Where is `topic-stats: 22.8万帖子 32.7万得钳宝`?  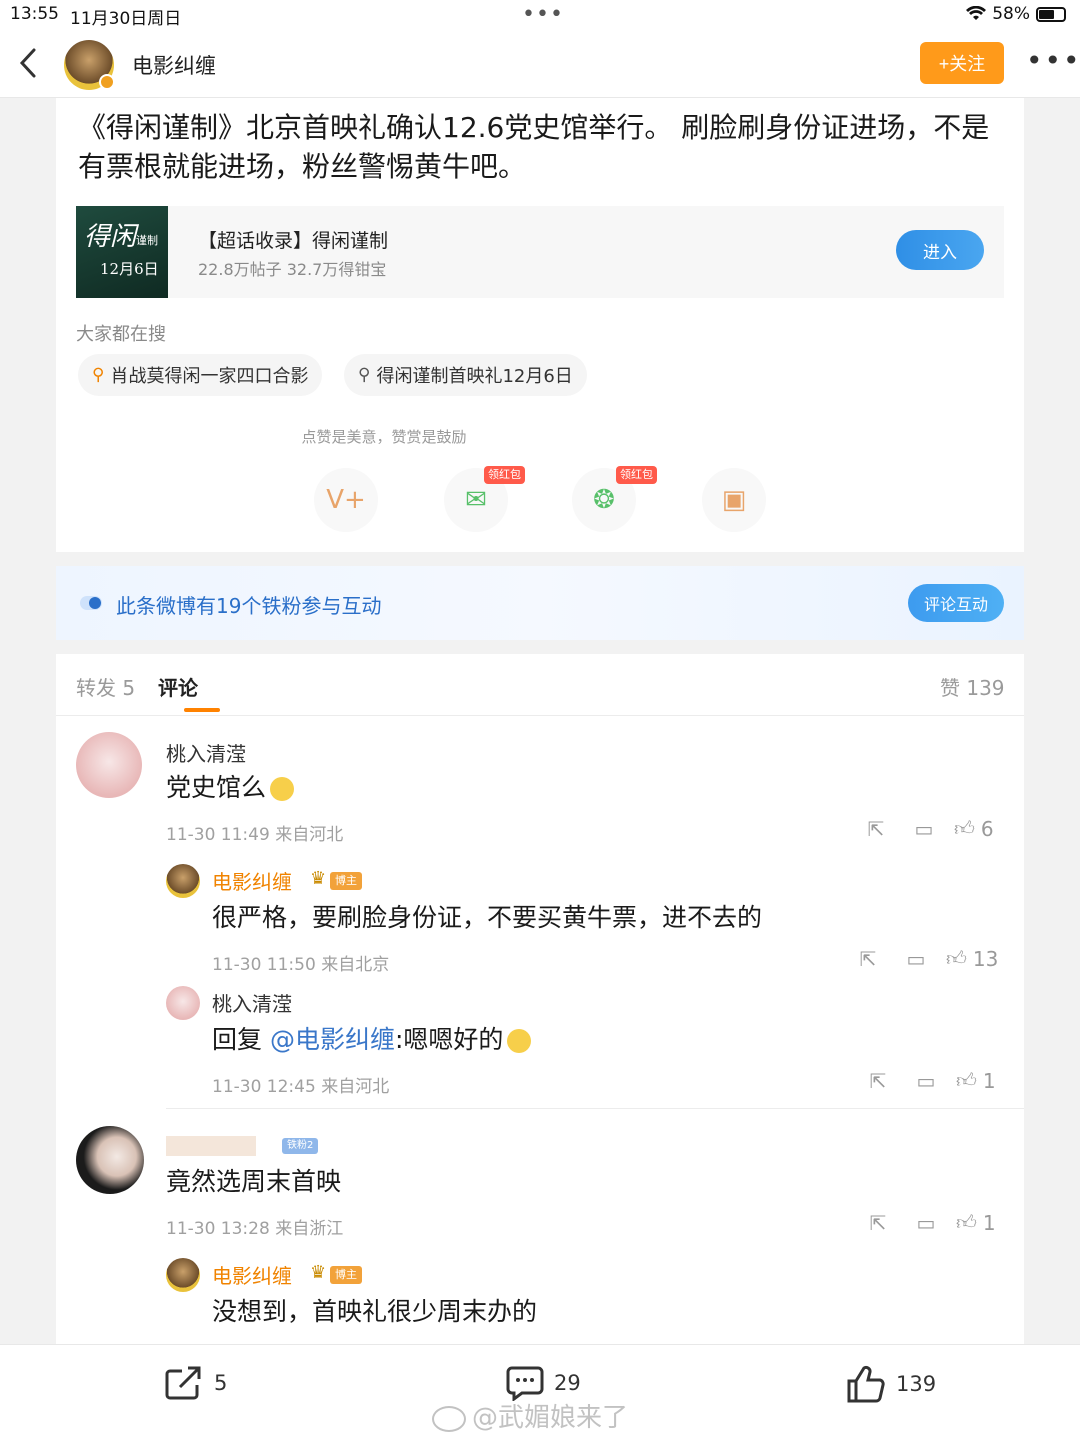 topic-stats: 22.8万帖子 32.7万得钳宝 is located at coordinates (292, 269).